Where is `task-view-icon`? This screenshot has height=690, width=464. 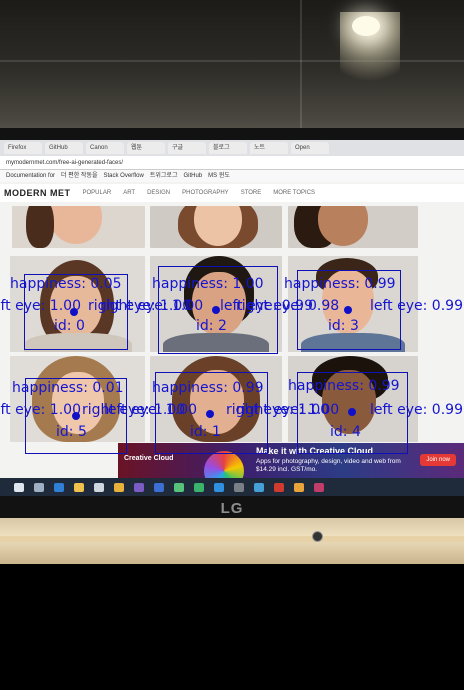 task-view-icon is located at coordinates (39, 487).